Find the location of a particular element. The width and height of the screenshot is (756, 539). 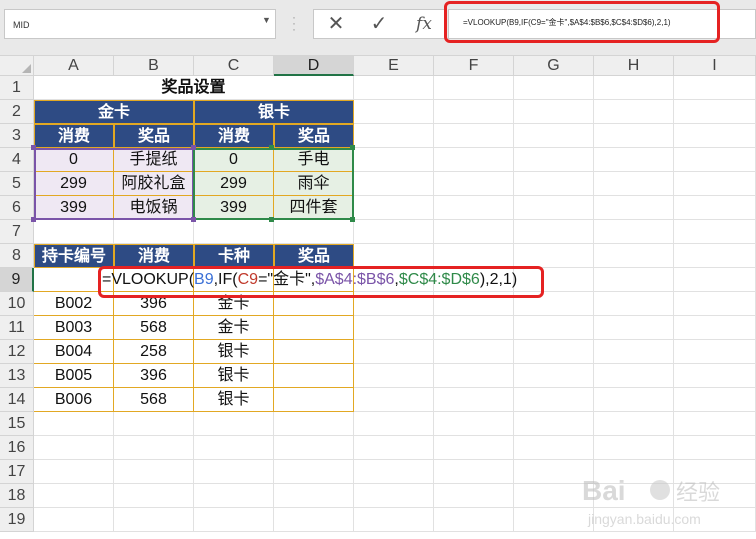

table-row-cell: 396 is located at coordinates (154, 376).